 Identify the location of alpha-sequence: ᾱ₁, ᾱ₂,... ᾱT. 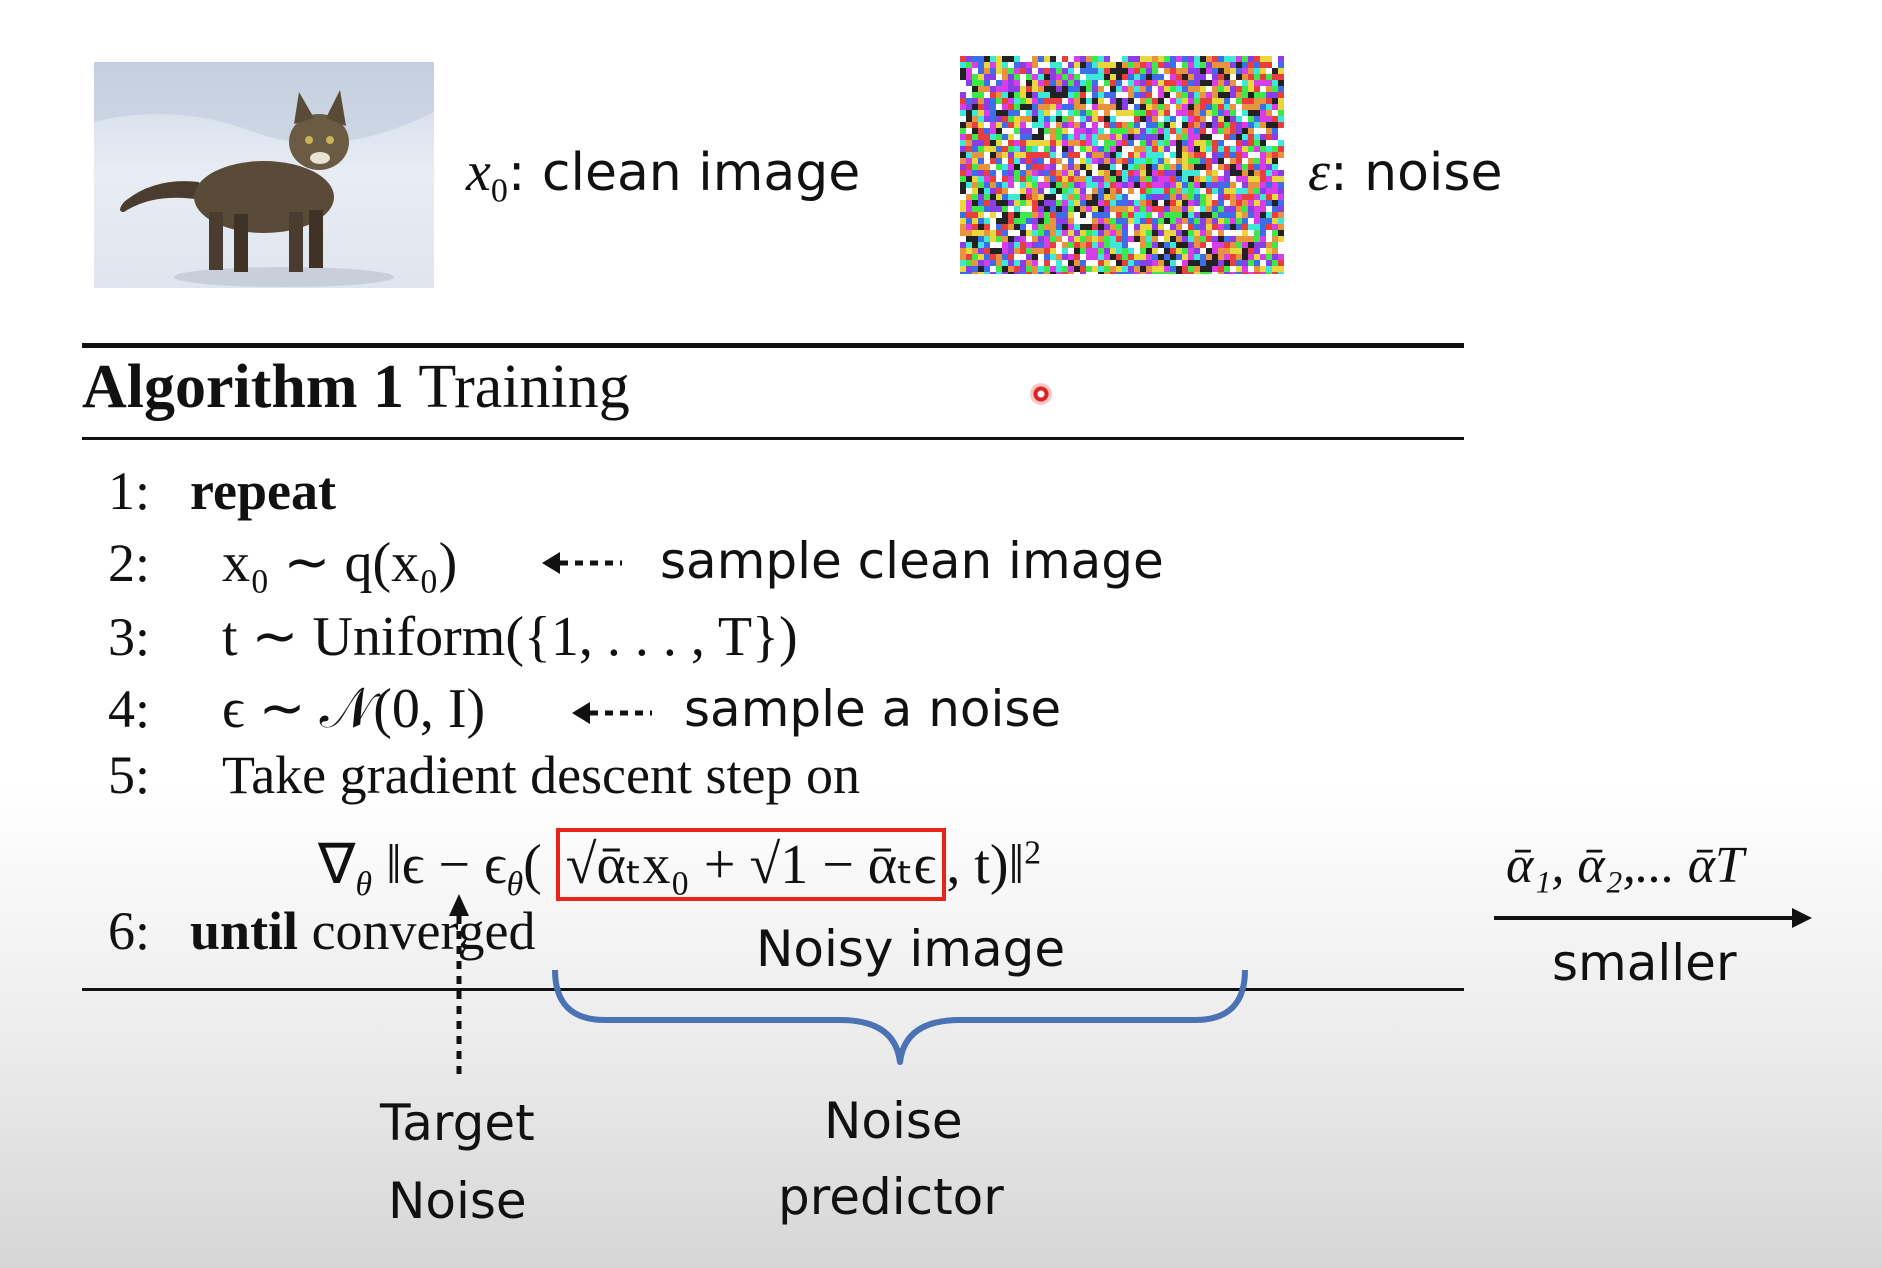
(1625, 865).